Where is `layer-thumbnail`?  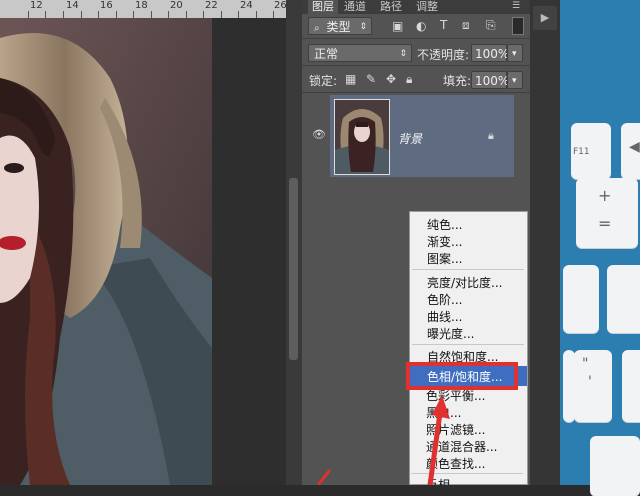 layer-thumbnail is located at coordinates (362, 137).